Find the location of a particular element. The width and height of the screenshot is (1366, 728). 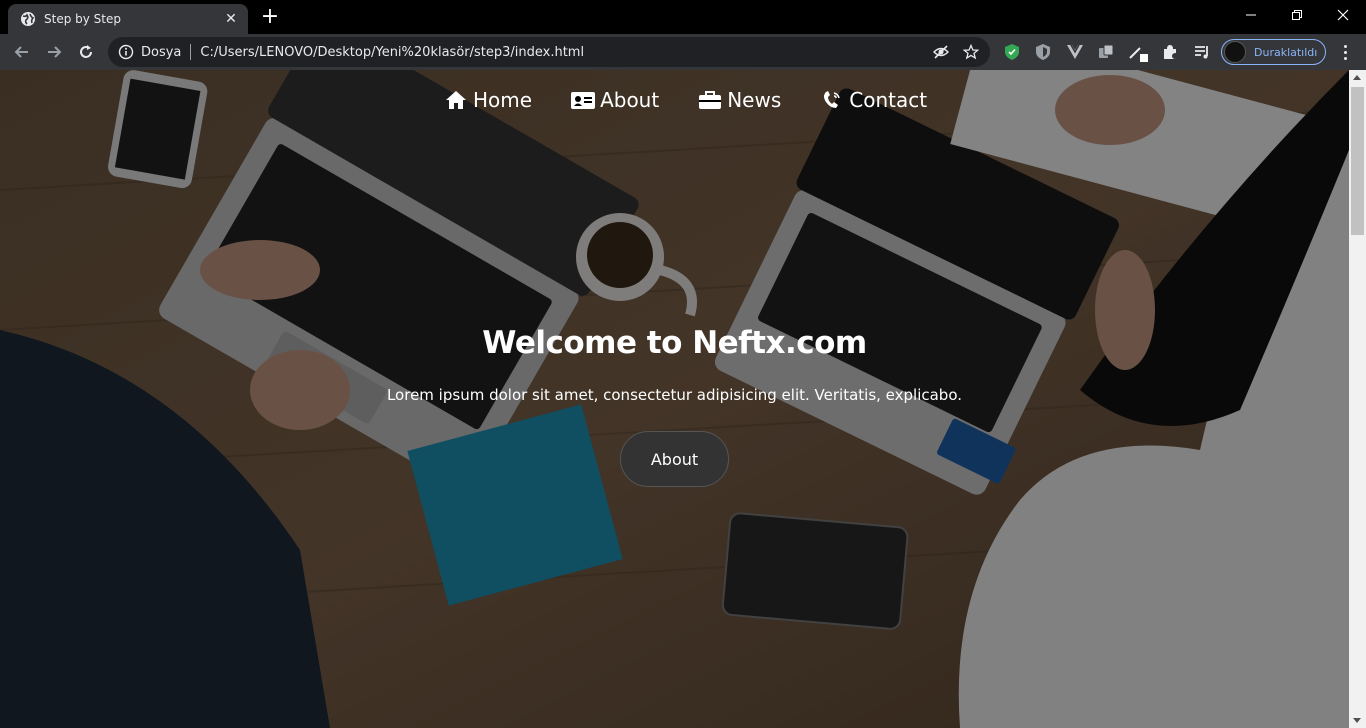

browser-tab: Step by Step ✕ is located at coordinates (128, 19).